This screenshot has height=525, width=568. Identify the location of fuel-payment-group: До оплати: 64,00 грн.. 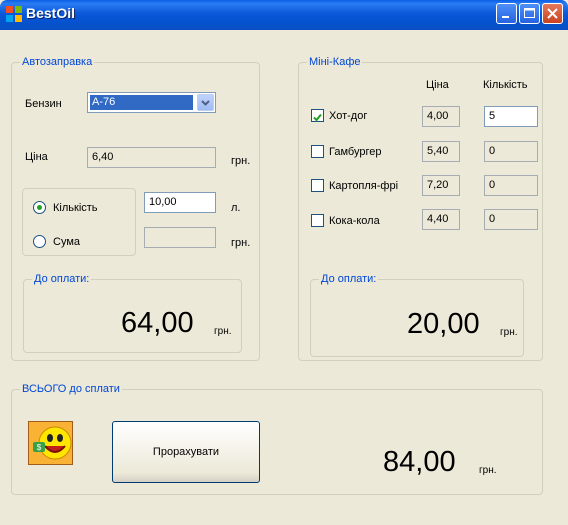
(132, 312).